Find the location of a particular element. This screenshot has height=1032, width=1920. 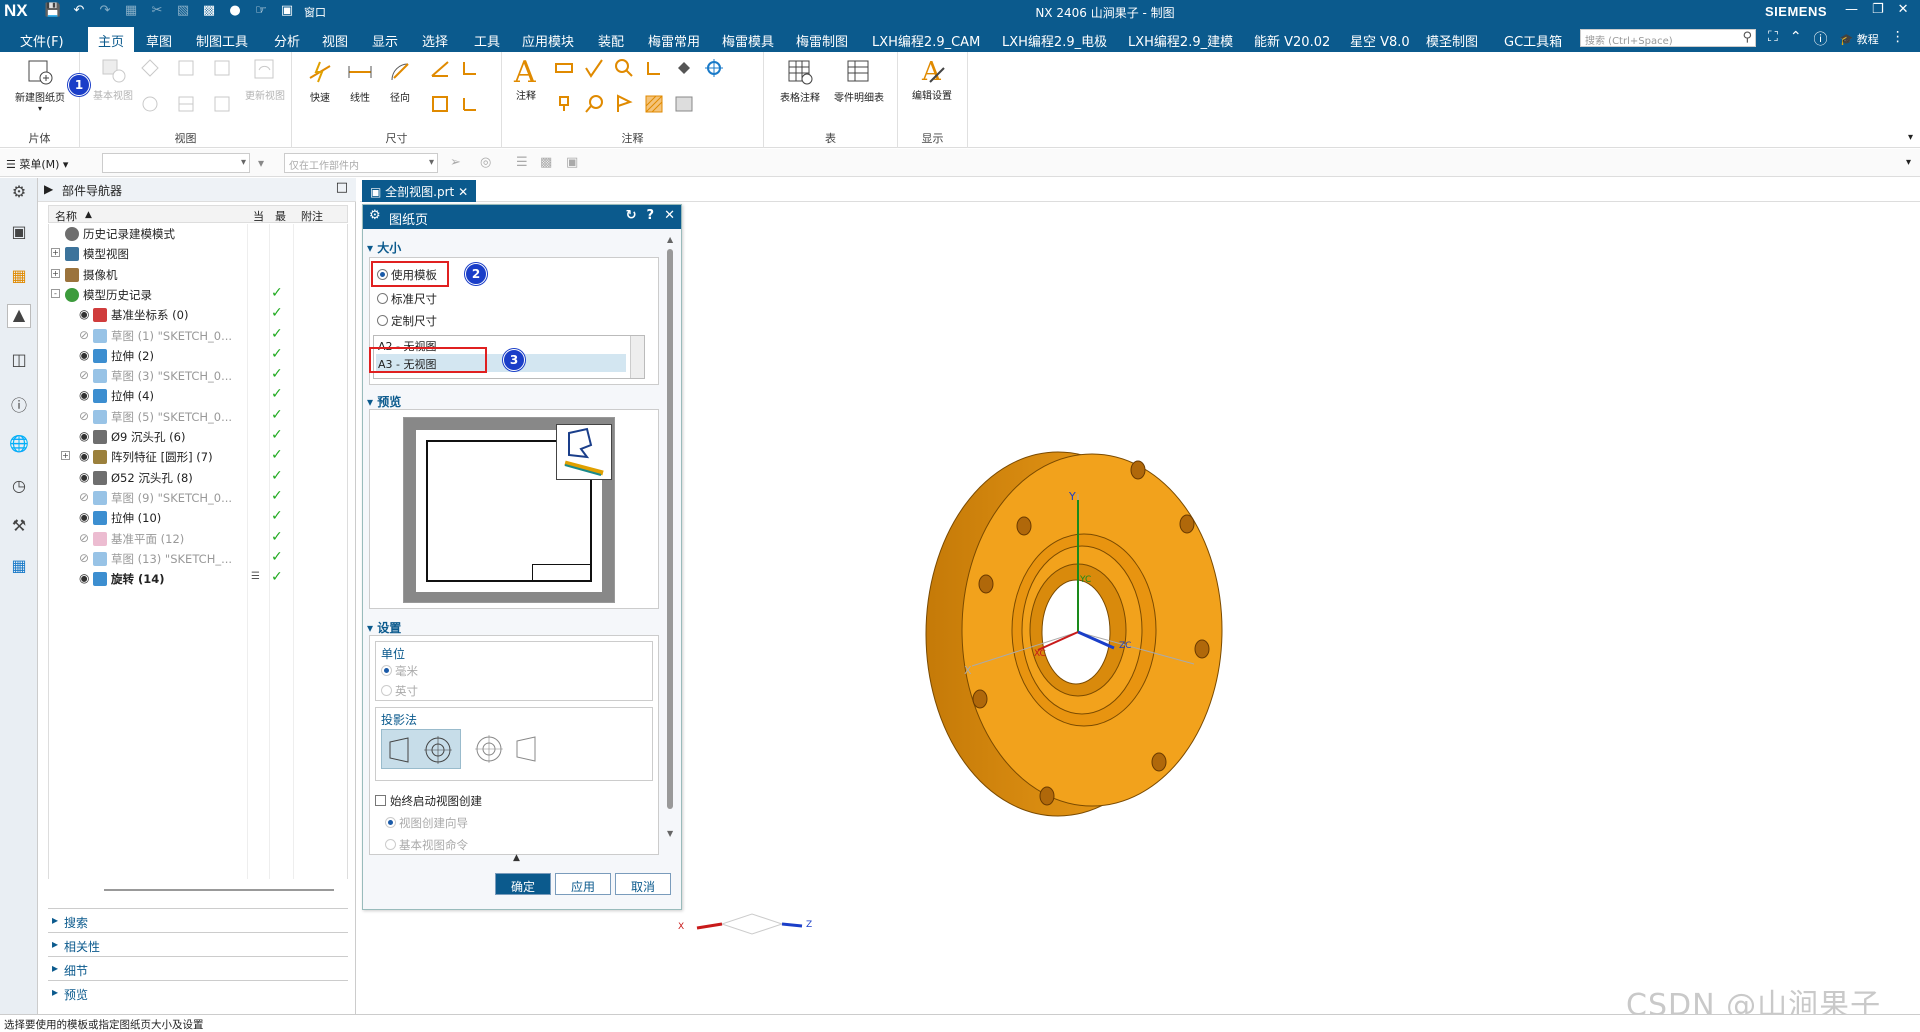

panel-search: 搜索 is located at coordinates (198, 920).